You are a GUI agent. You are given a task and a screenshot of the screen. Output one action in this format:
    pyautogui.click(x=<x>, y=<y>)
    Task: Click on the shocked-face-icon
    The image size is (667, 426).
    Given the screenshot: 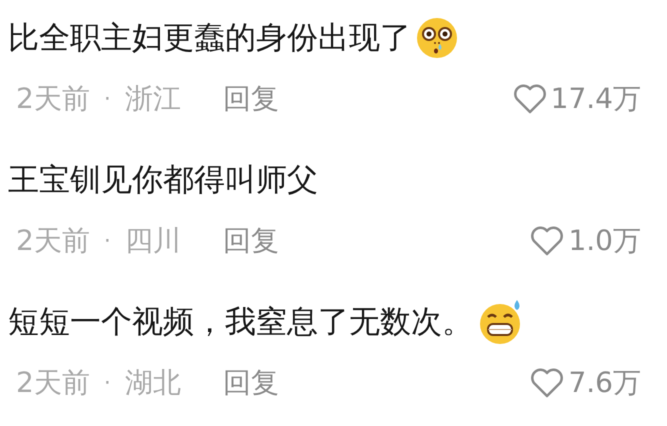 What is the action you would take?
    pyautogui.click(x=437, y=38)
    